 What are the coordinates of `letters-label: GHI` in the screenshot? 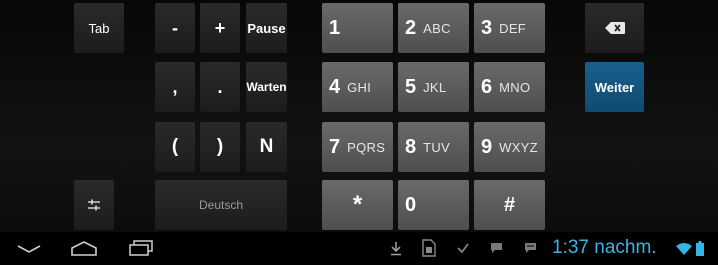 It's located at (359, 87).